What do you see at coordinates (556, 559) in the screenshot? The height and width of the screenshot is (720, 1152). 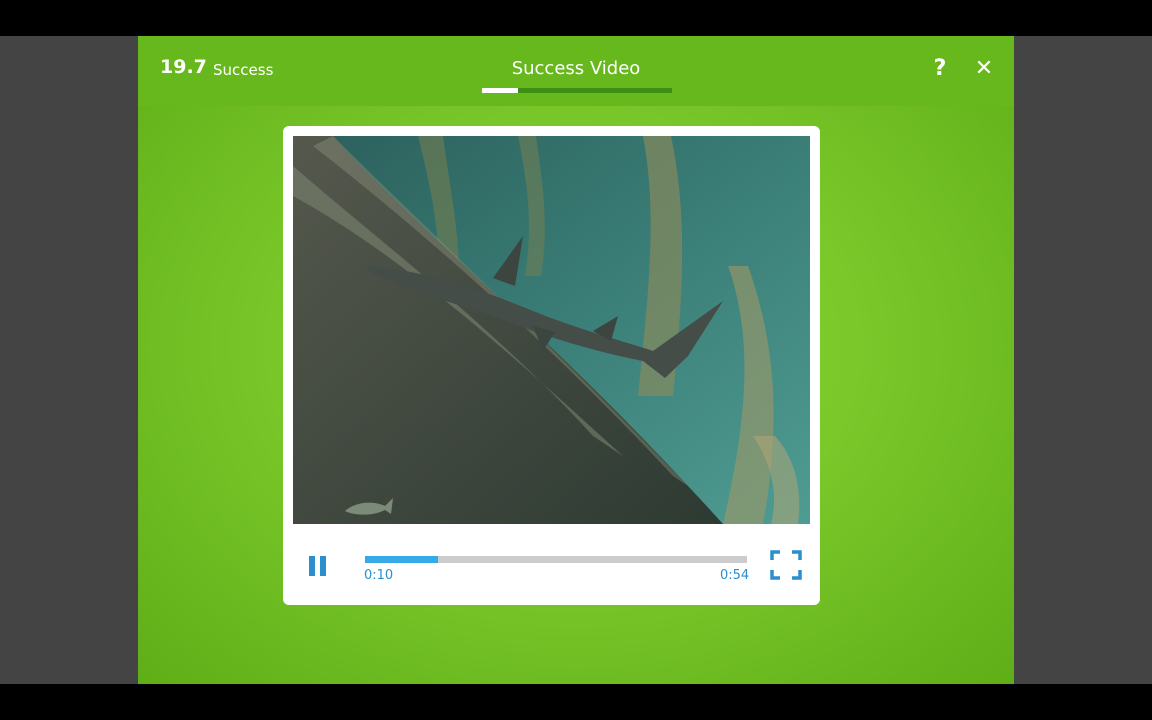 I see `seek-bar` at bounding box center [556, 559].